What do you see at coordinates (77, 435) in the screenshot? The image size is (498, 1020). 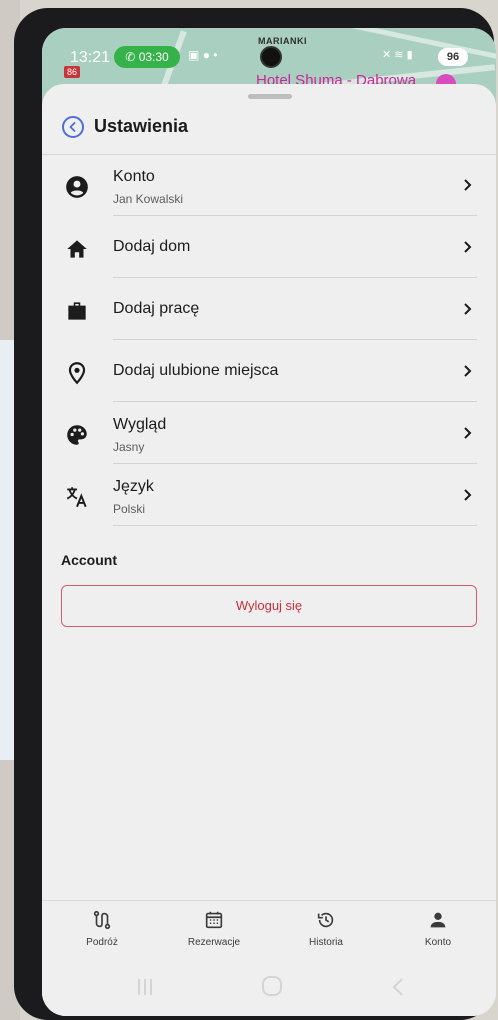 I see `palette-icon` at bounding box center [77, 435].